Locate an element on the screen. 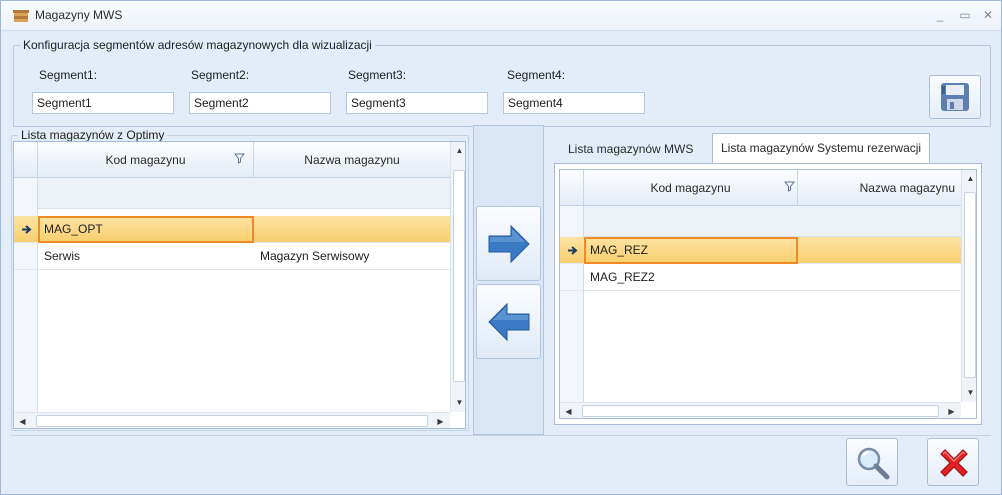  search-button is located at coordinates (872, 462).